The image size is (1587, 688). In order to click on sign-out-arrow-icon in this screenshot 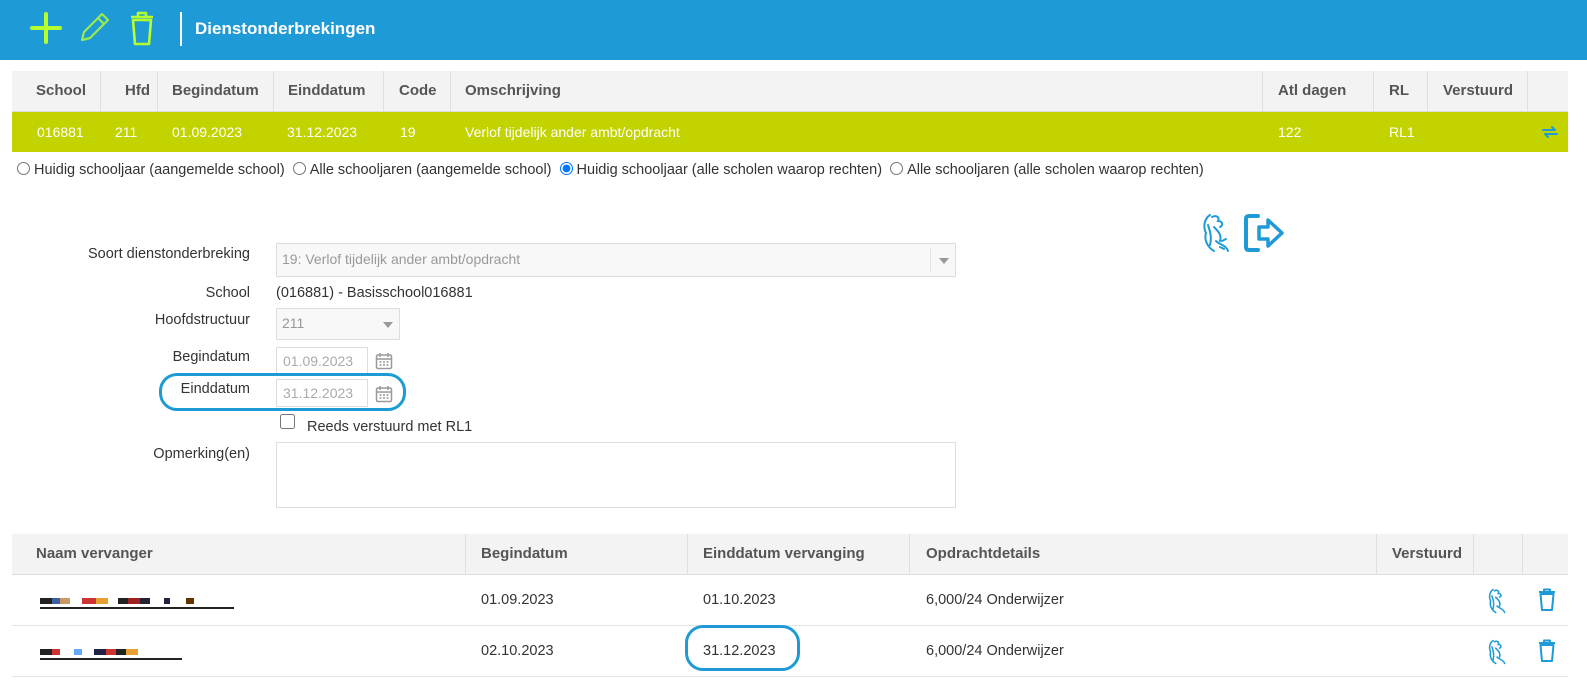, I will do `click(1265, 233)`.